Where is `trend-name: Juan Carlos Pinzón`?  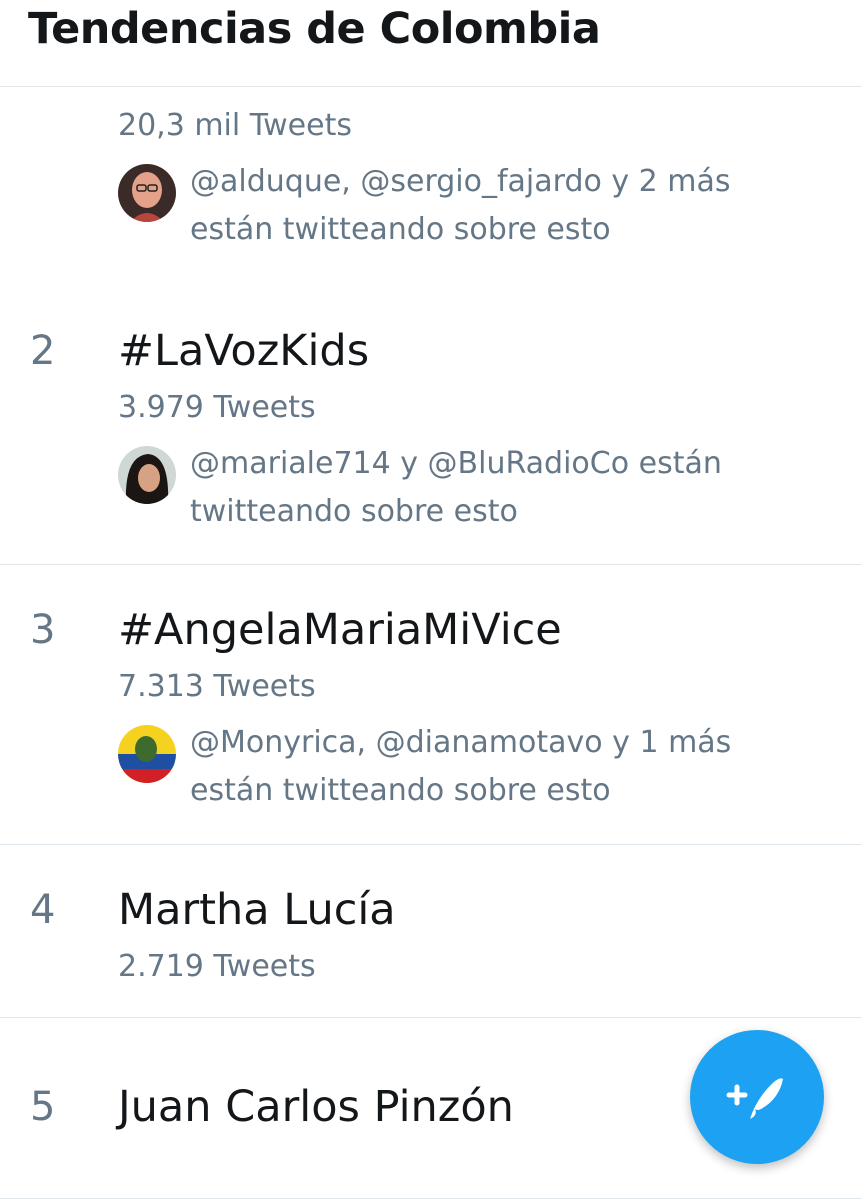 trend-name: Juan Carlos Pinzón is located at coordinates (316, 1107).